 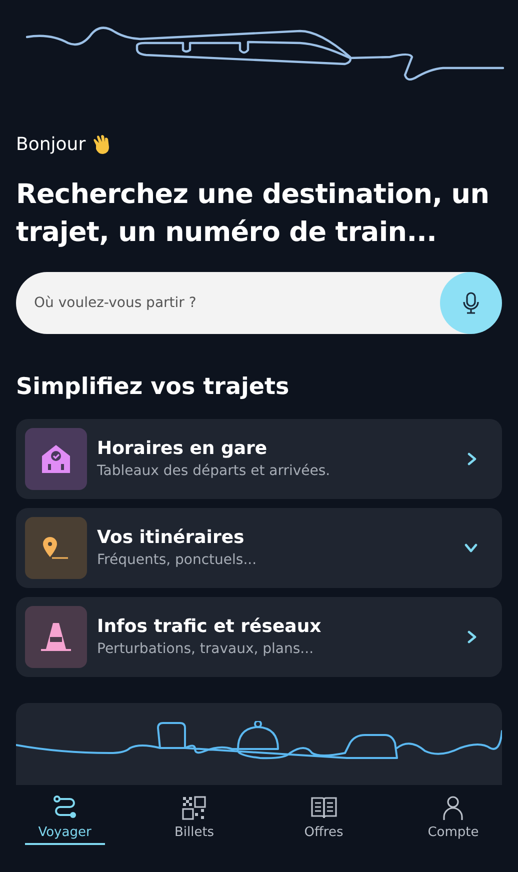 What do you see at coordinates (209, 626) in the screenshot?
I see `card-title: Infos trafic et réseaux` at bounding box center [209, 626].